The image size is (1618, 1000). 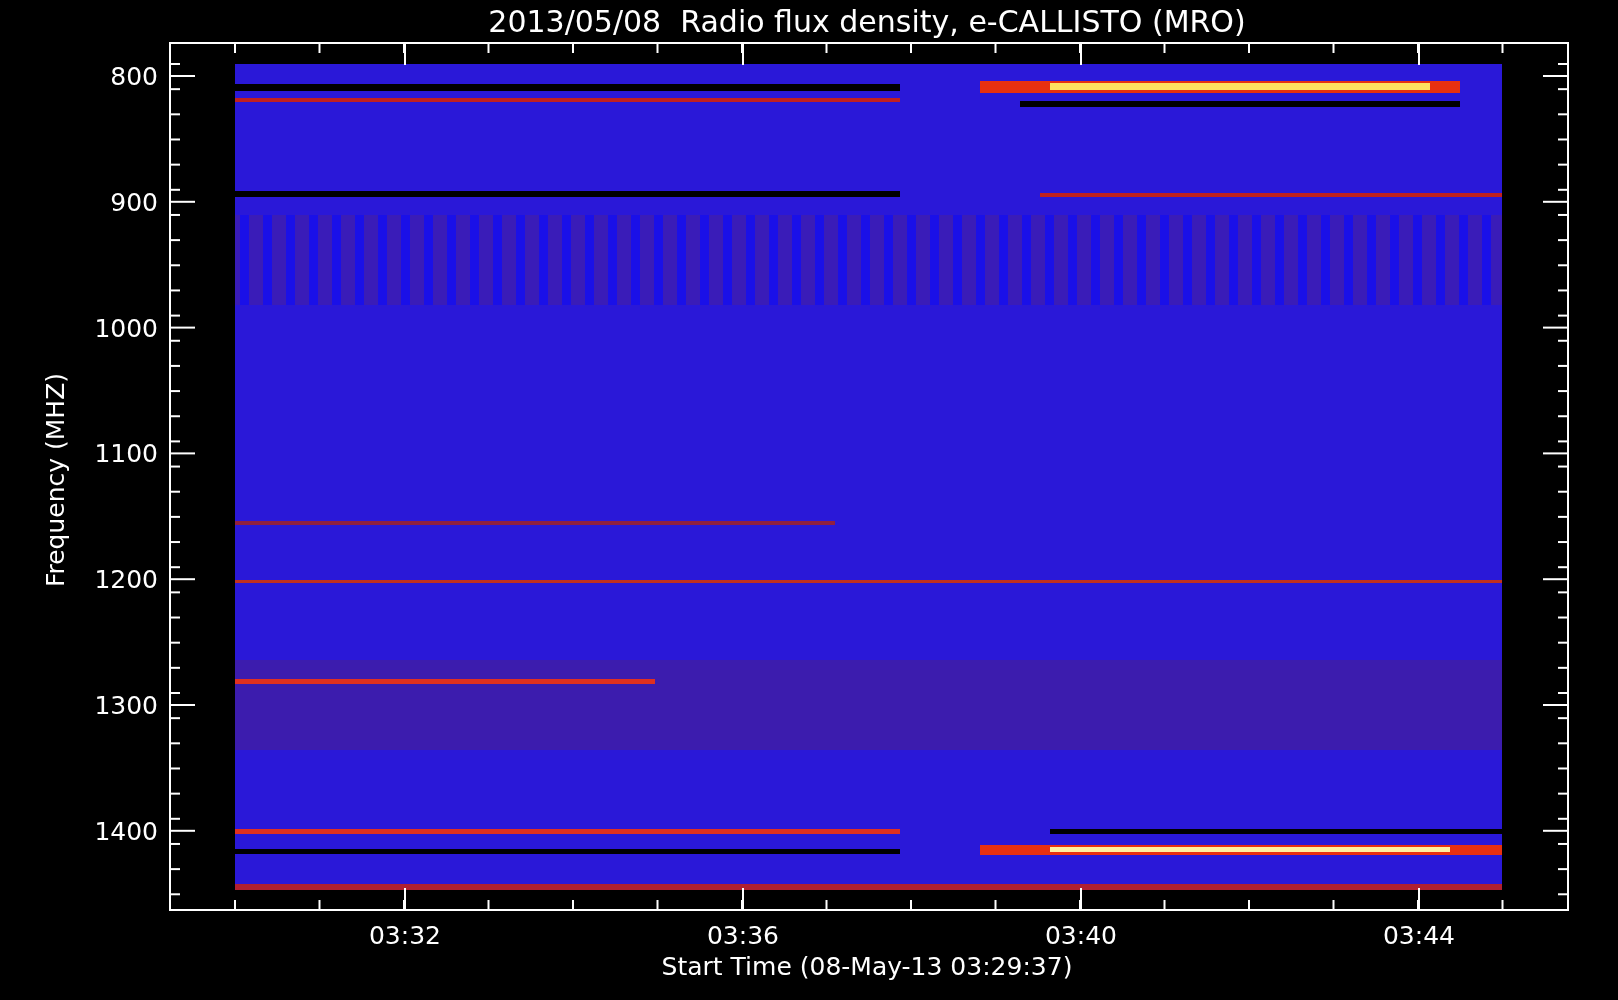 What do you see at coordinates (126, 328) in the screenshot?
I see `tick-label: 1000` at bounding box center [126, 328].